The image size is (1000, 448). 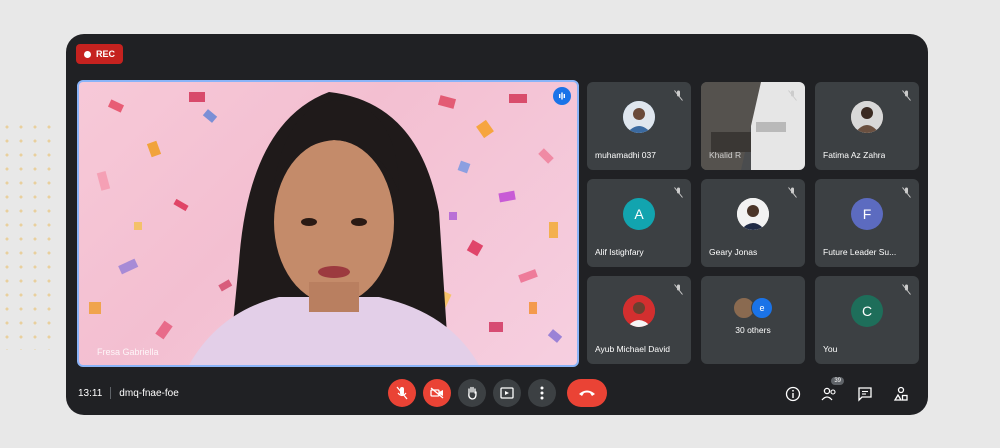 I want to click on phone-hangup-icon, so click(x=587, y=393).